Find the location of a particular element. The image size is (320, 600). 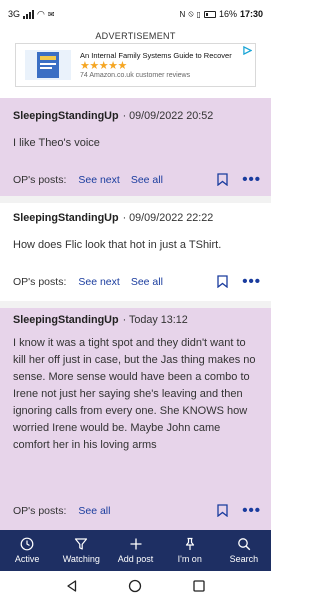

pin-icon is located at coordinates (189, 543).